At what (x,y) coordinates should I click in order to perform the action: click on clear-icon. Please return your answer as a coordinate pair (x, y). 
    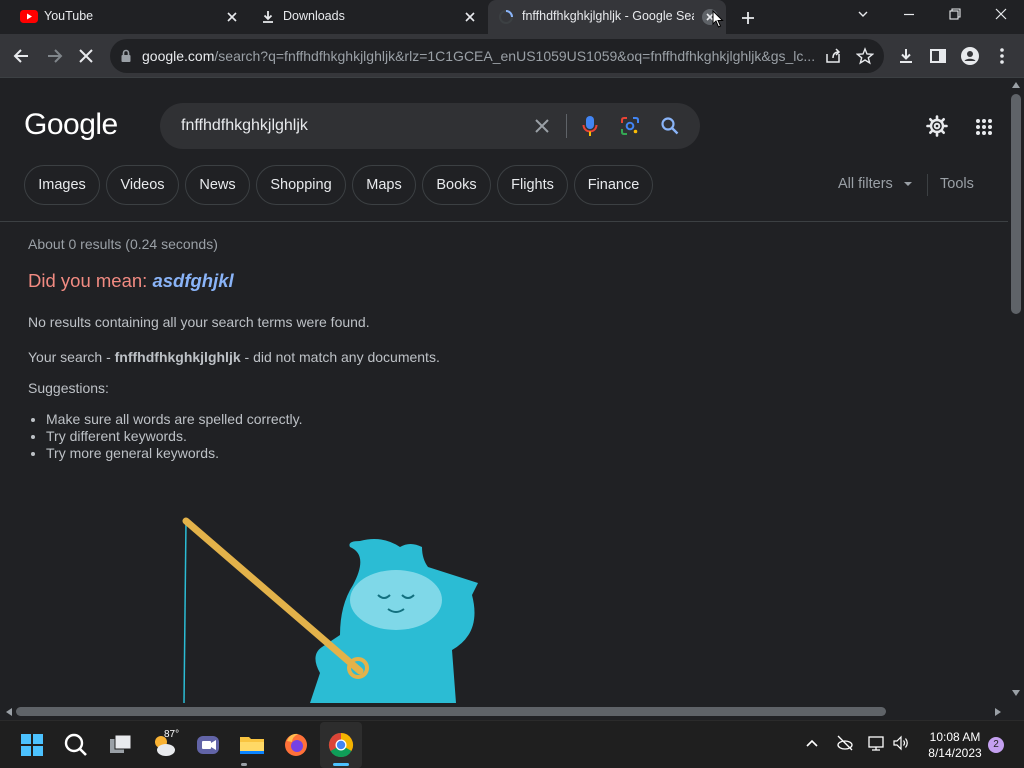
    Looking at the image, I should click on (542, 126).